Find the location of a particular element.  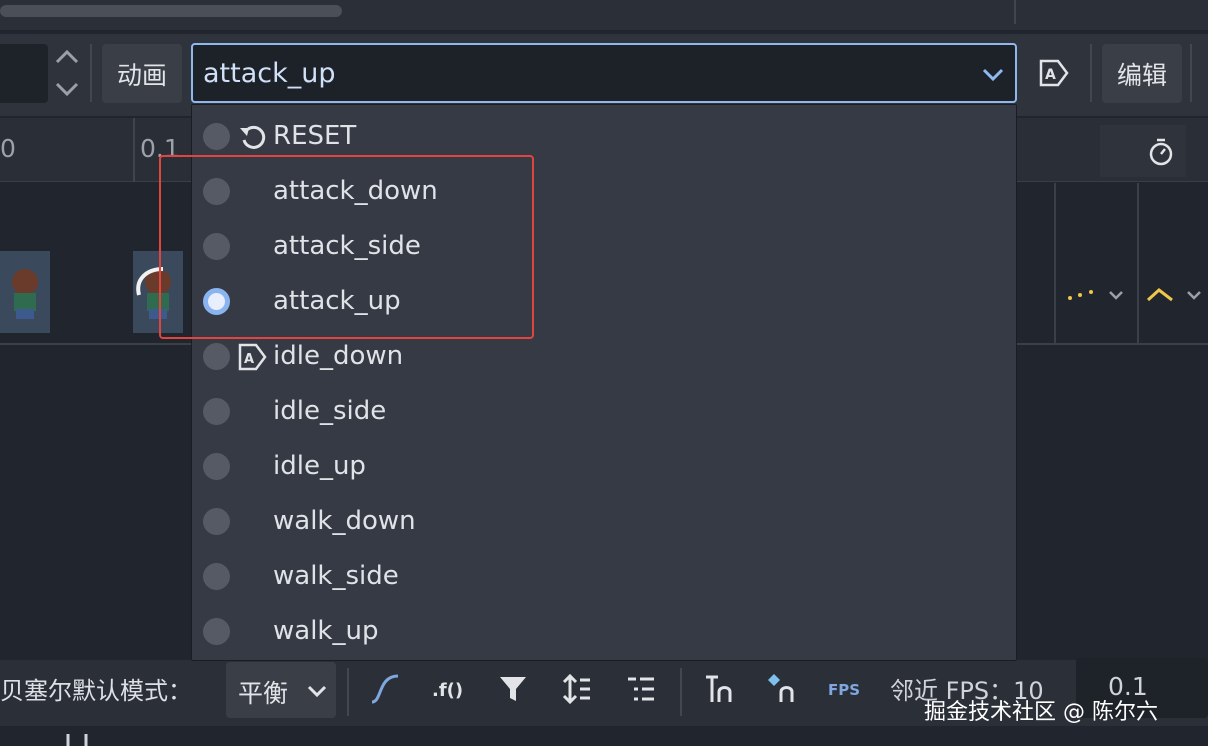

list-icon is located at coordinates (641, 689).